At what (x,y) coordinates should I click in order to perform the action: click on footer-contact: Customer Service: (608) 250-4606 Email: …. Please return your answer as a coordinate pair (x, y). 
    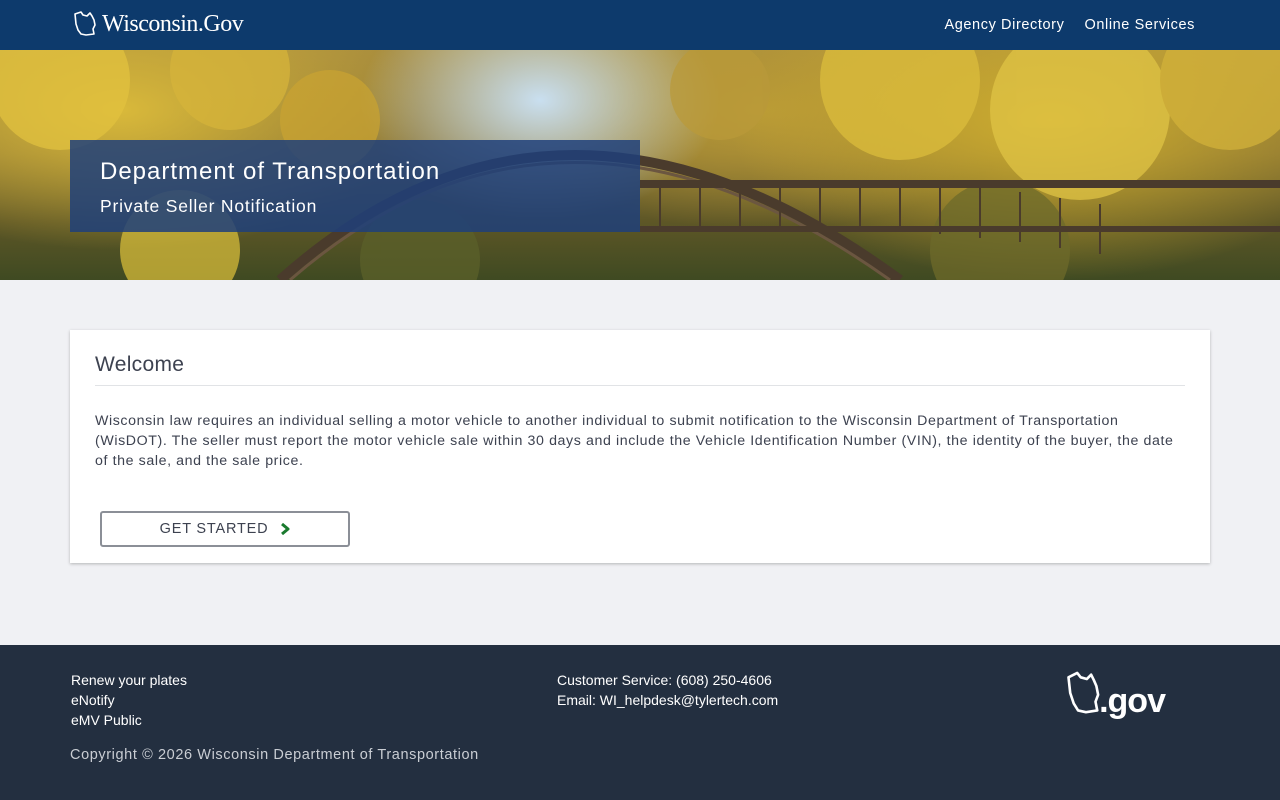
    Looking at the image, I should click on (667, 690).